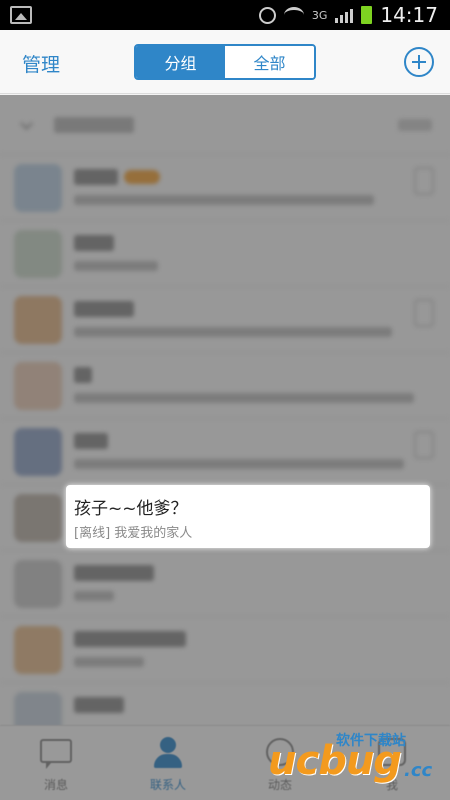 This screenshot has height=800, width=450. What do you see at coordinates (344, 15) in the screenshot?
I see `signal-icon` at bounding box center [344, 15].